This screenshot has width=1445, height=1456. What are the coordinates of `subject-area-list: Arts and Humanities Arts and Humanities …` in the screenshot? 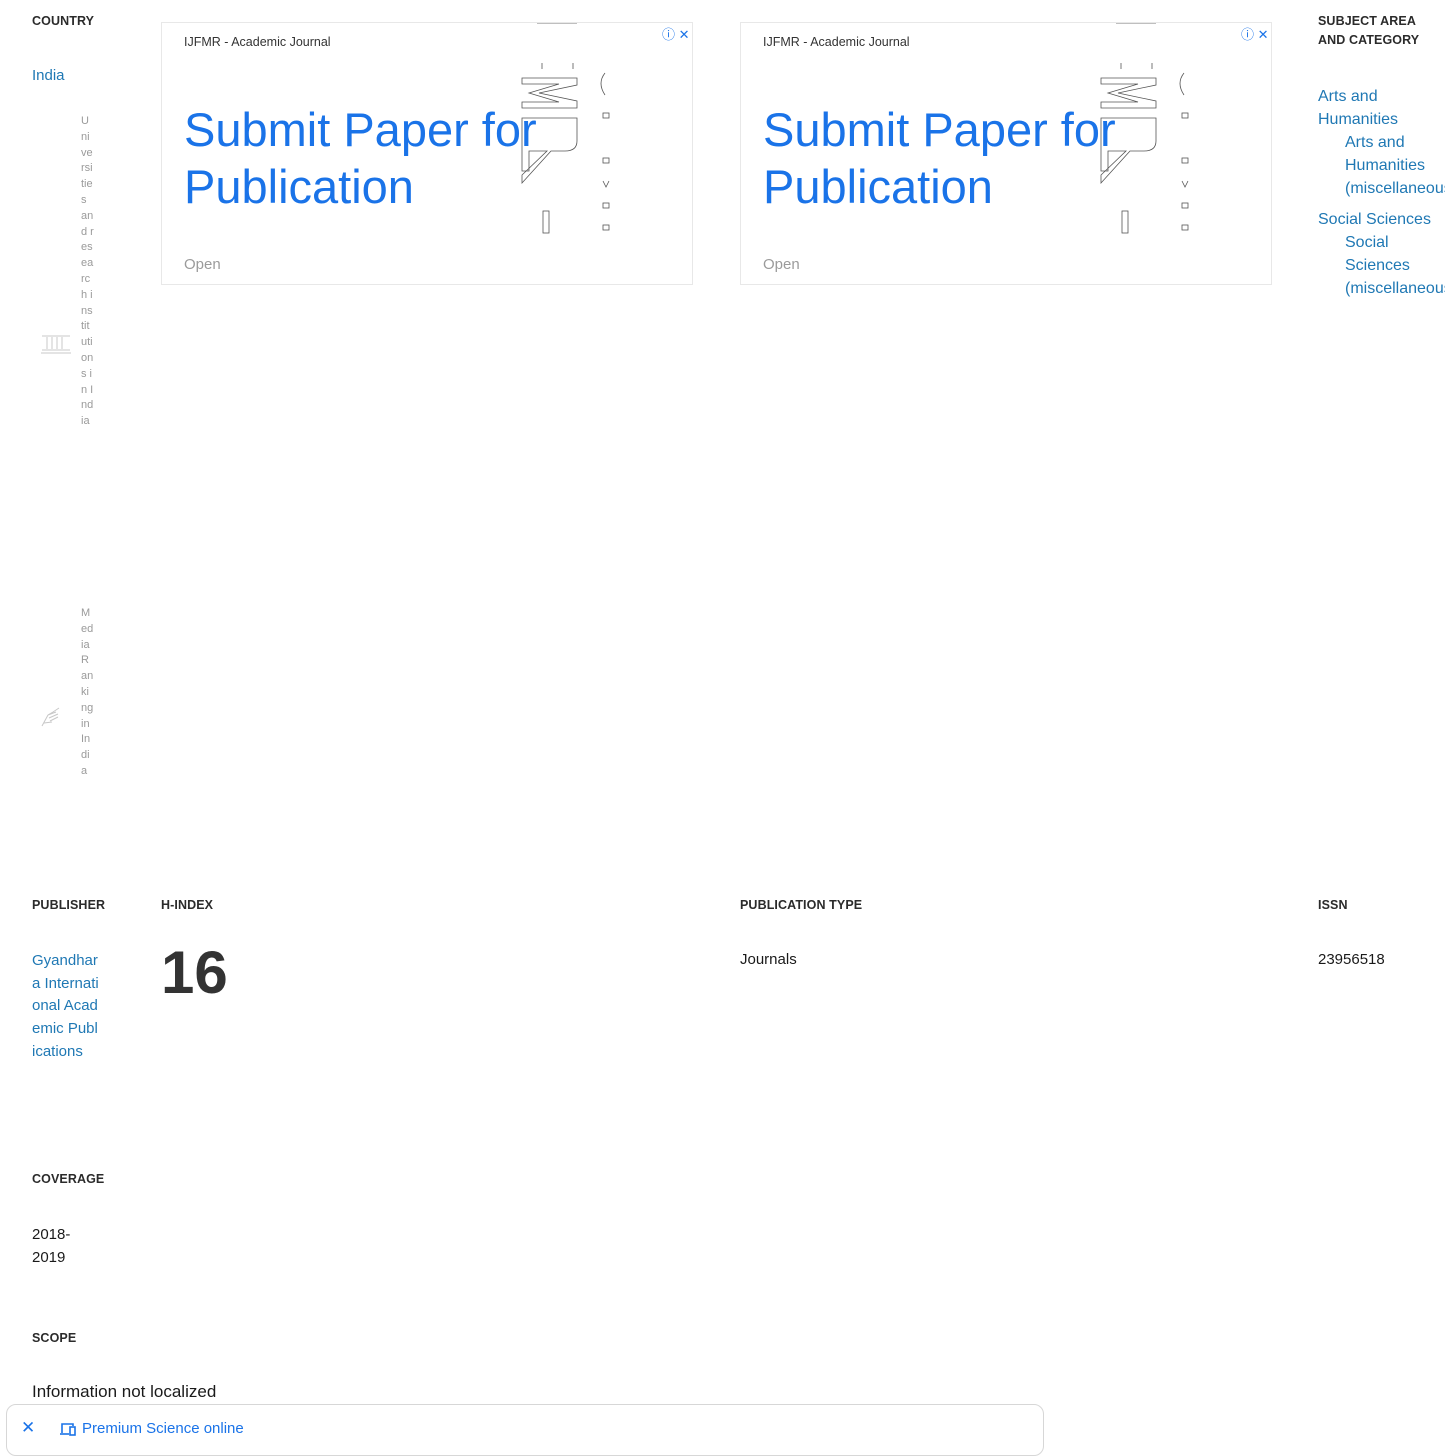 It's located at (1381, 192).